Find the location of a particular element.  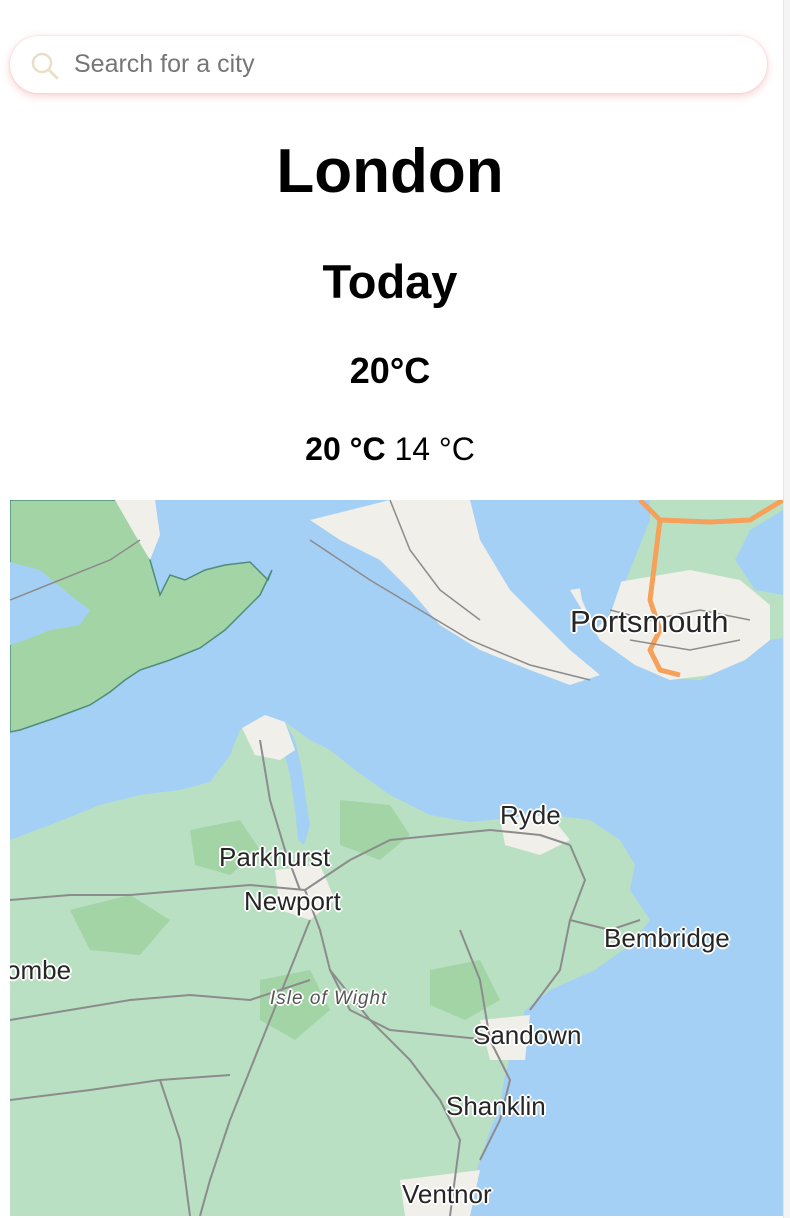

map-label-sandown: Sandown is located at coordinates (527, 1035).